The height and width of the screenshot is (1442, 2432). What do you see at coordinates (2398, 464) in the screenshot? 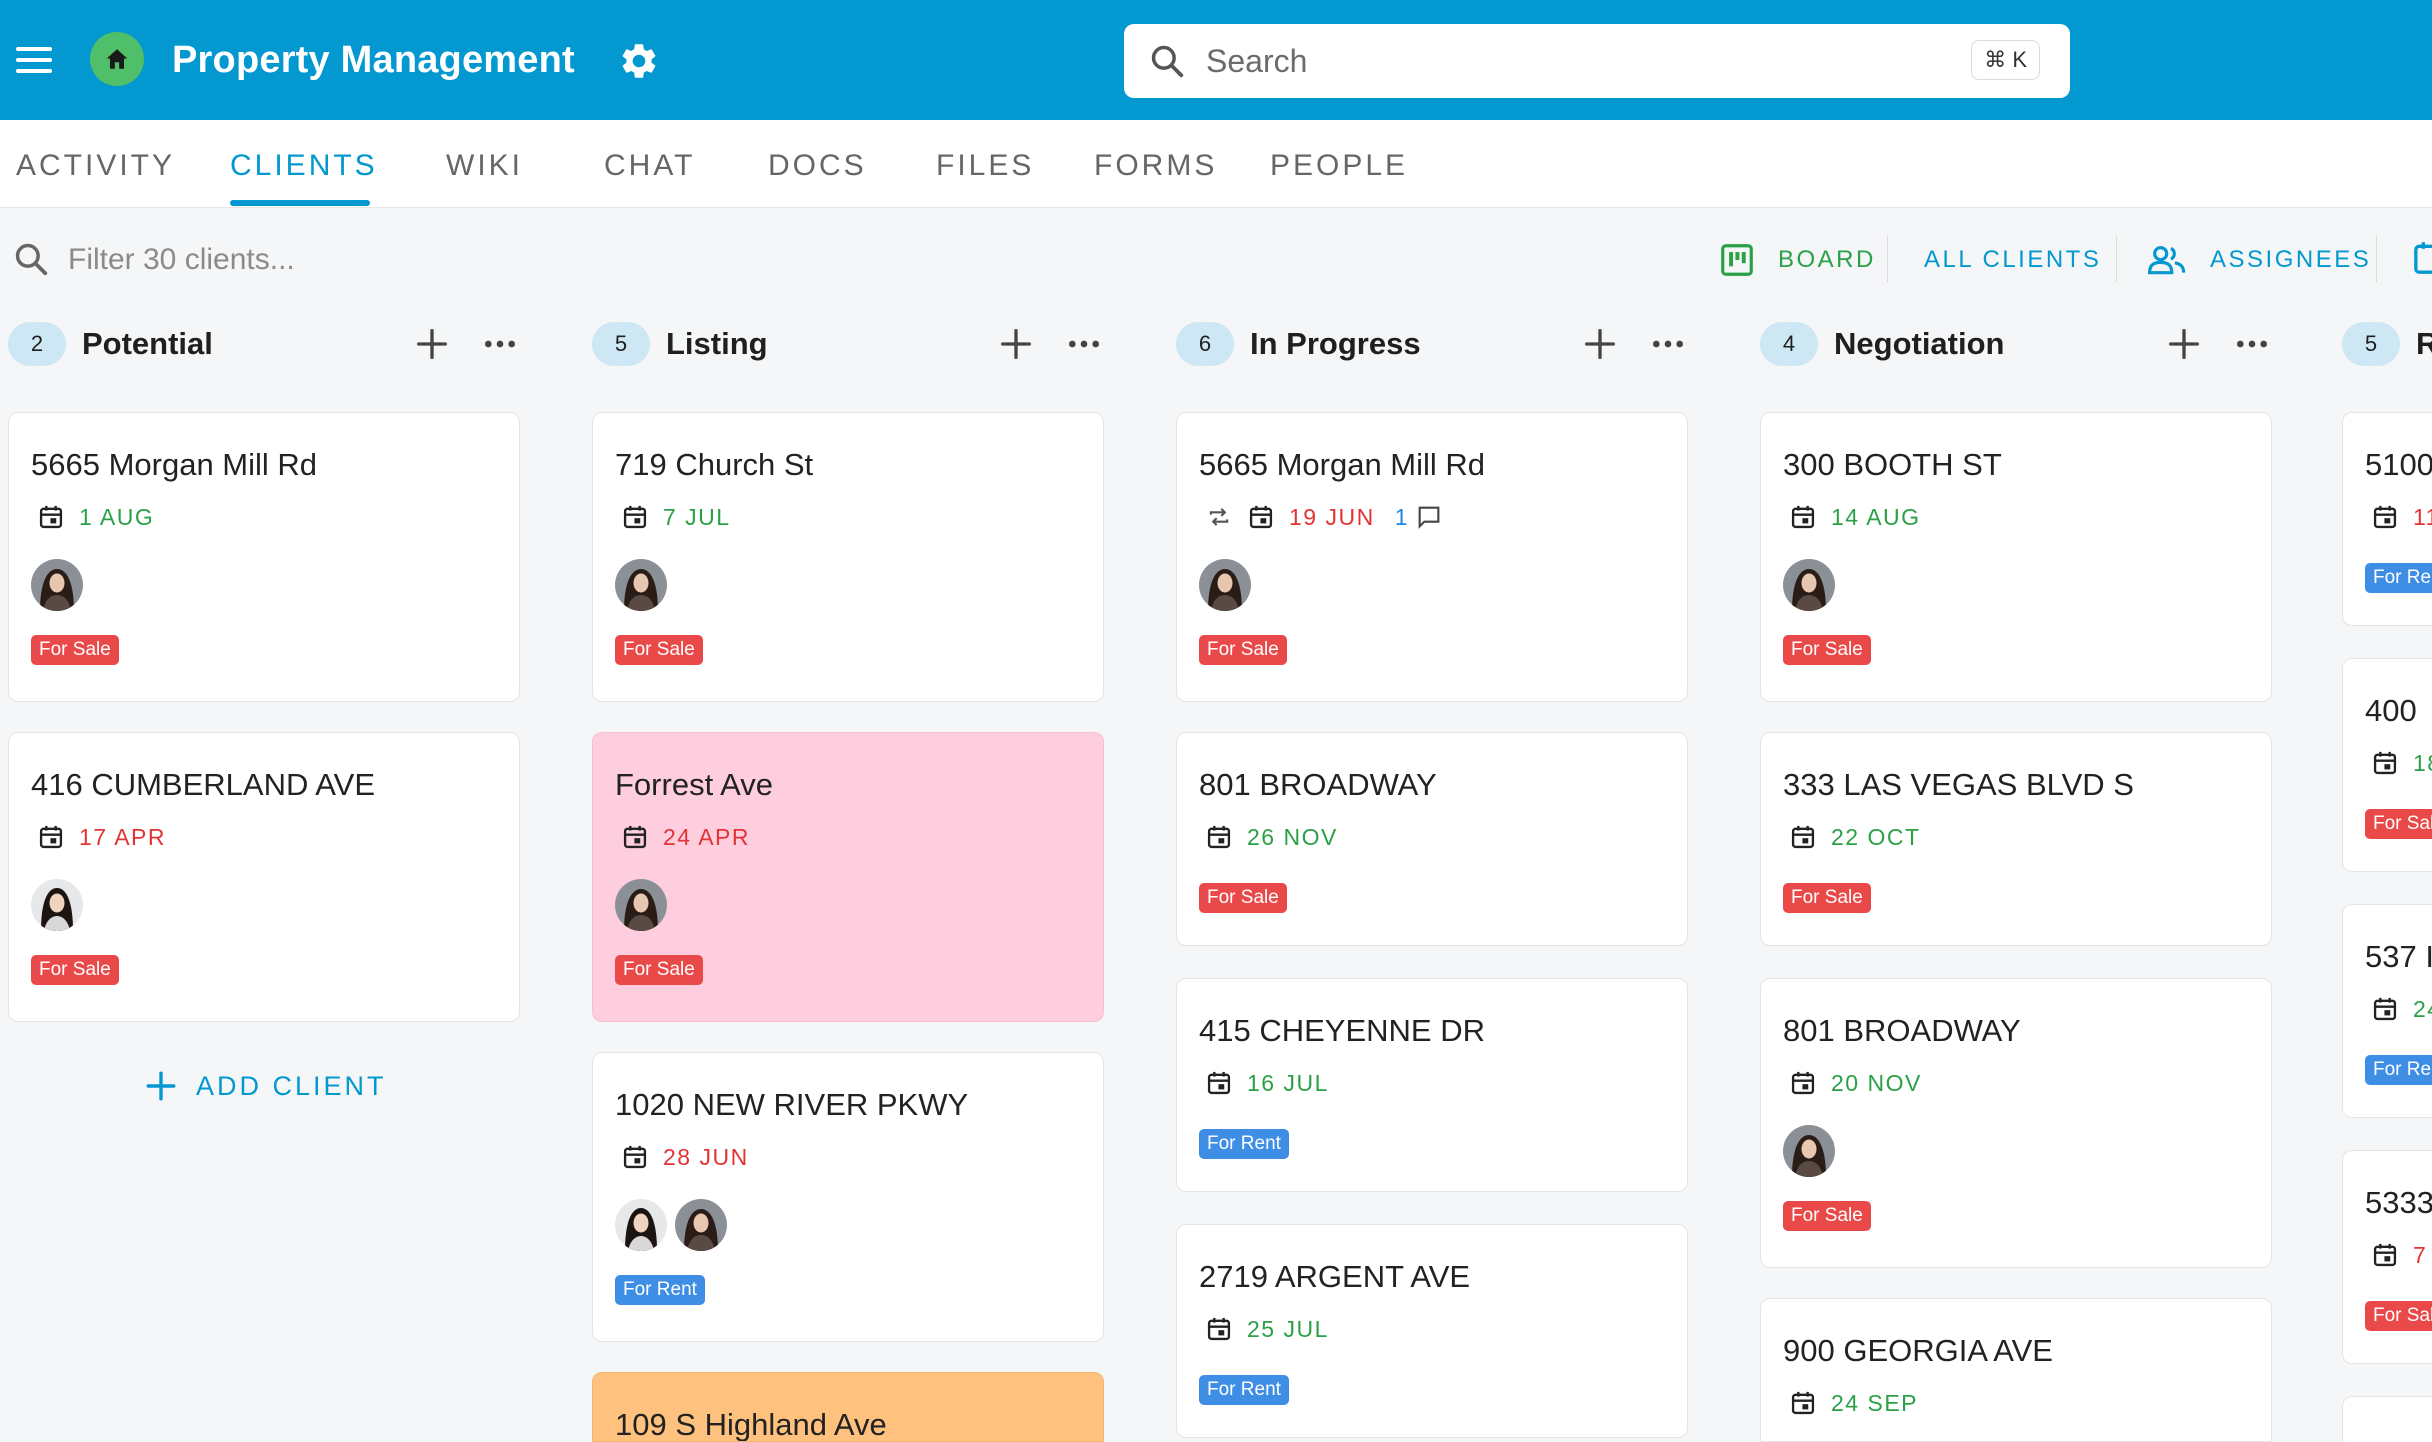
I see `card-title: 5100` at bounding box center [2398, 464].